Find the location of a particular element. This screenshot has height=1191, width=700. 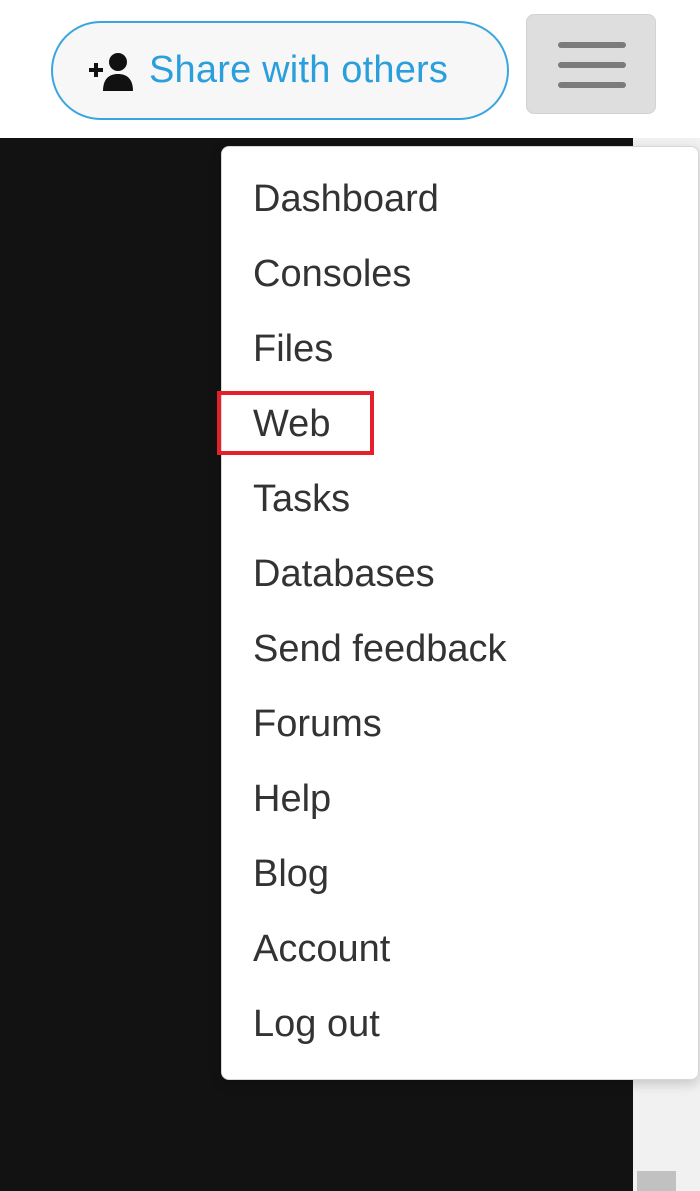

menu-item-log-out: Log out is located at coordinates (316, 1024).